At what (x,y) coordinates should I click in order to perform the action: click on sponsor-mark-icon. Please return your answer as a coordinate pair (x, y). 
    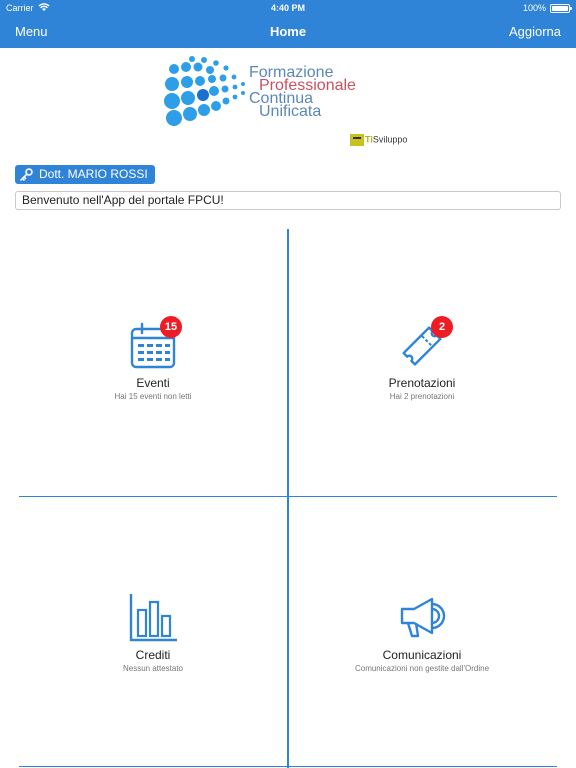
    Looking at the image, I should click on (357, 140).